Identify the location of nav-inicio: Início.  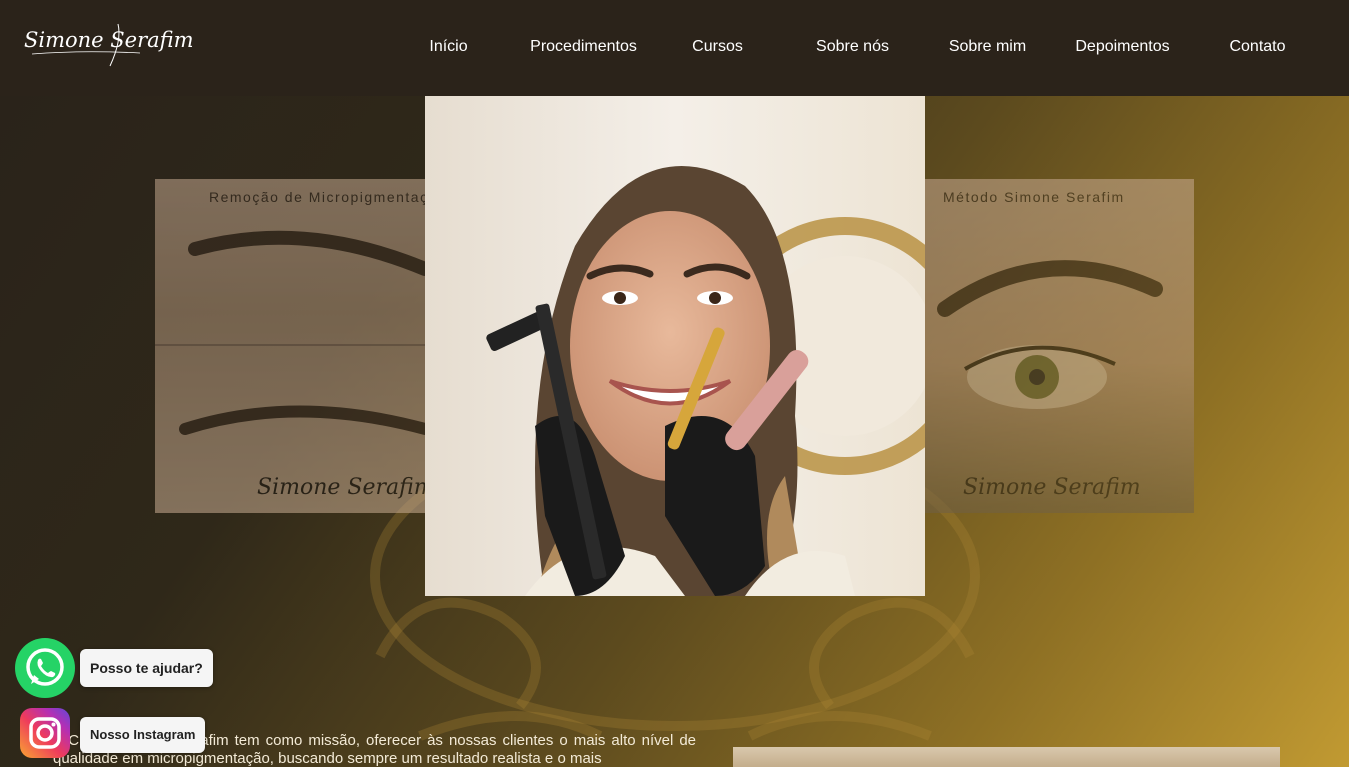
(448, 47).